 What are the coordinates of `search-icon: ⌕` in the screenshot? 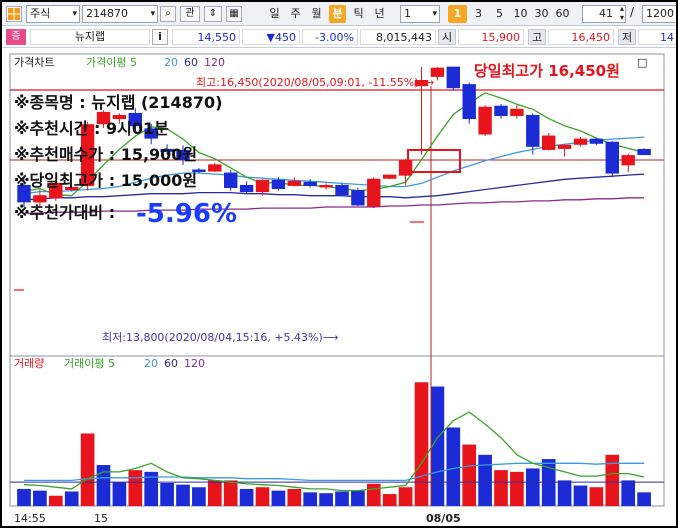 It's located at (168, 13).